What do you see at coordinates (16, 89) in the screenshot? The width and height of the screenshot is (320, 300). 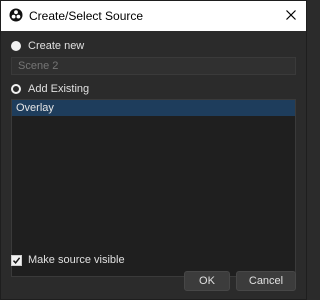 I see `add-existing-radio` at bounding box center [16, 89].